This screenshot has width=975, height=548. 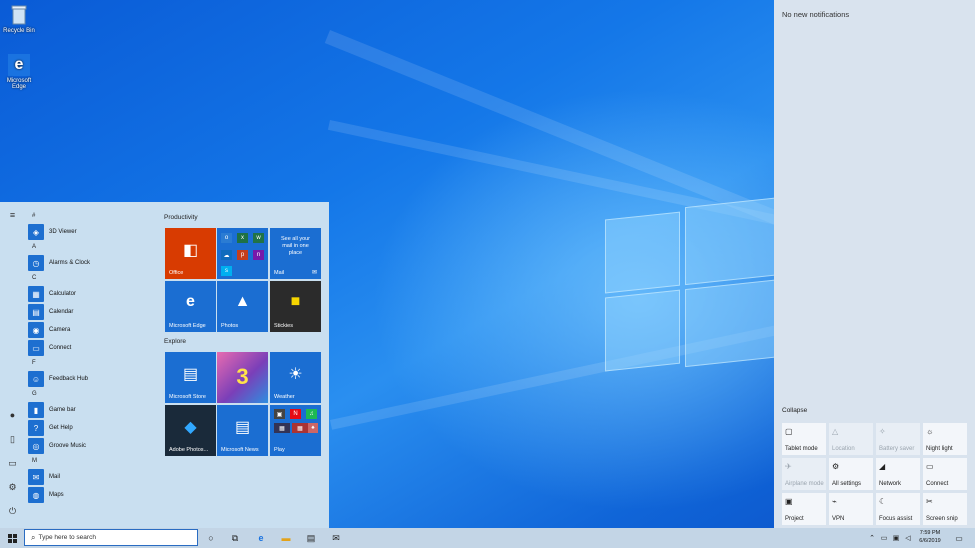 I want to click on app-groove-music: ◎ Groove Music, so click(x=93, y=446).